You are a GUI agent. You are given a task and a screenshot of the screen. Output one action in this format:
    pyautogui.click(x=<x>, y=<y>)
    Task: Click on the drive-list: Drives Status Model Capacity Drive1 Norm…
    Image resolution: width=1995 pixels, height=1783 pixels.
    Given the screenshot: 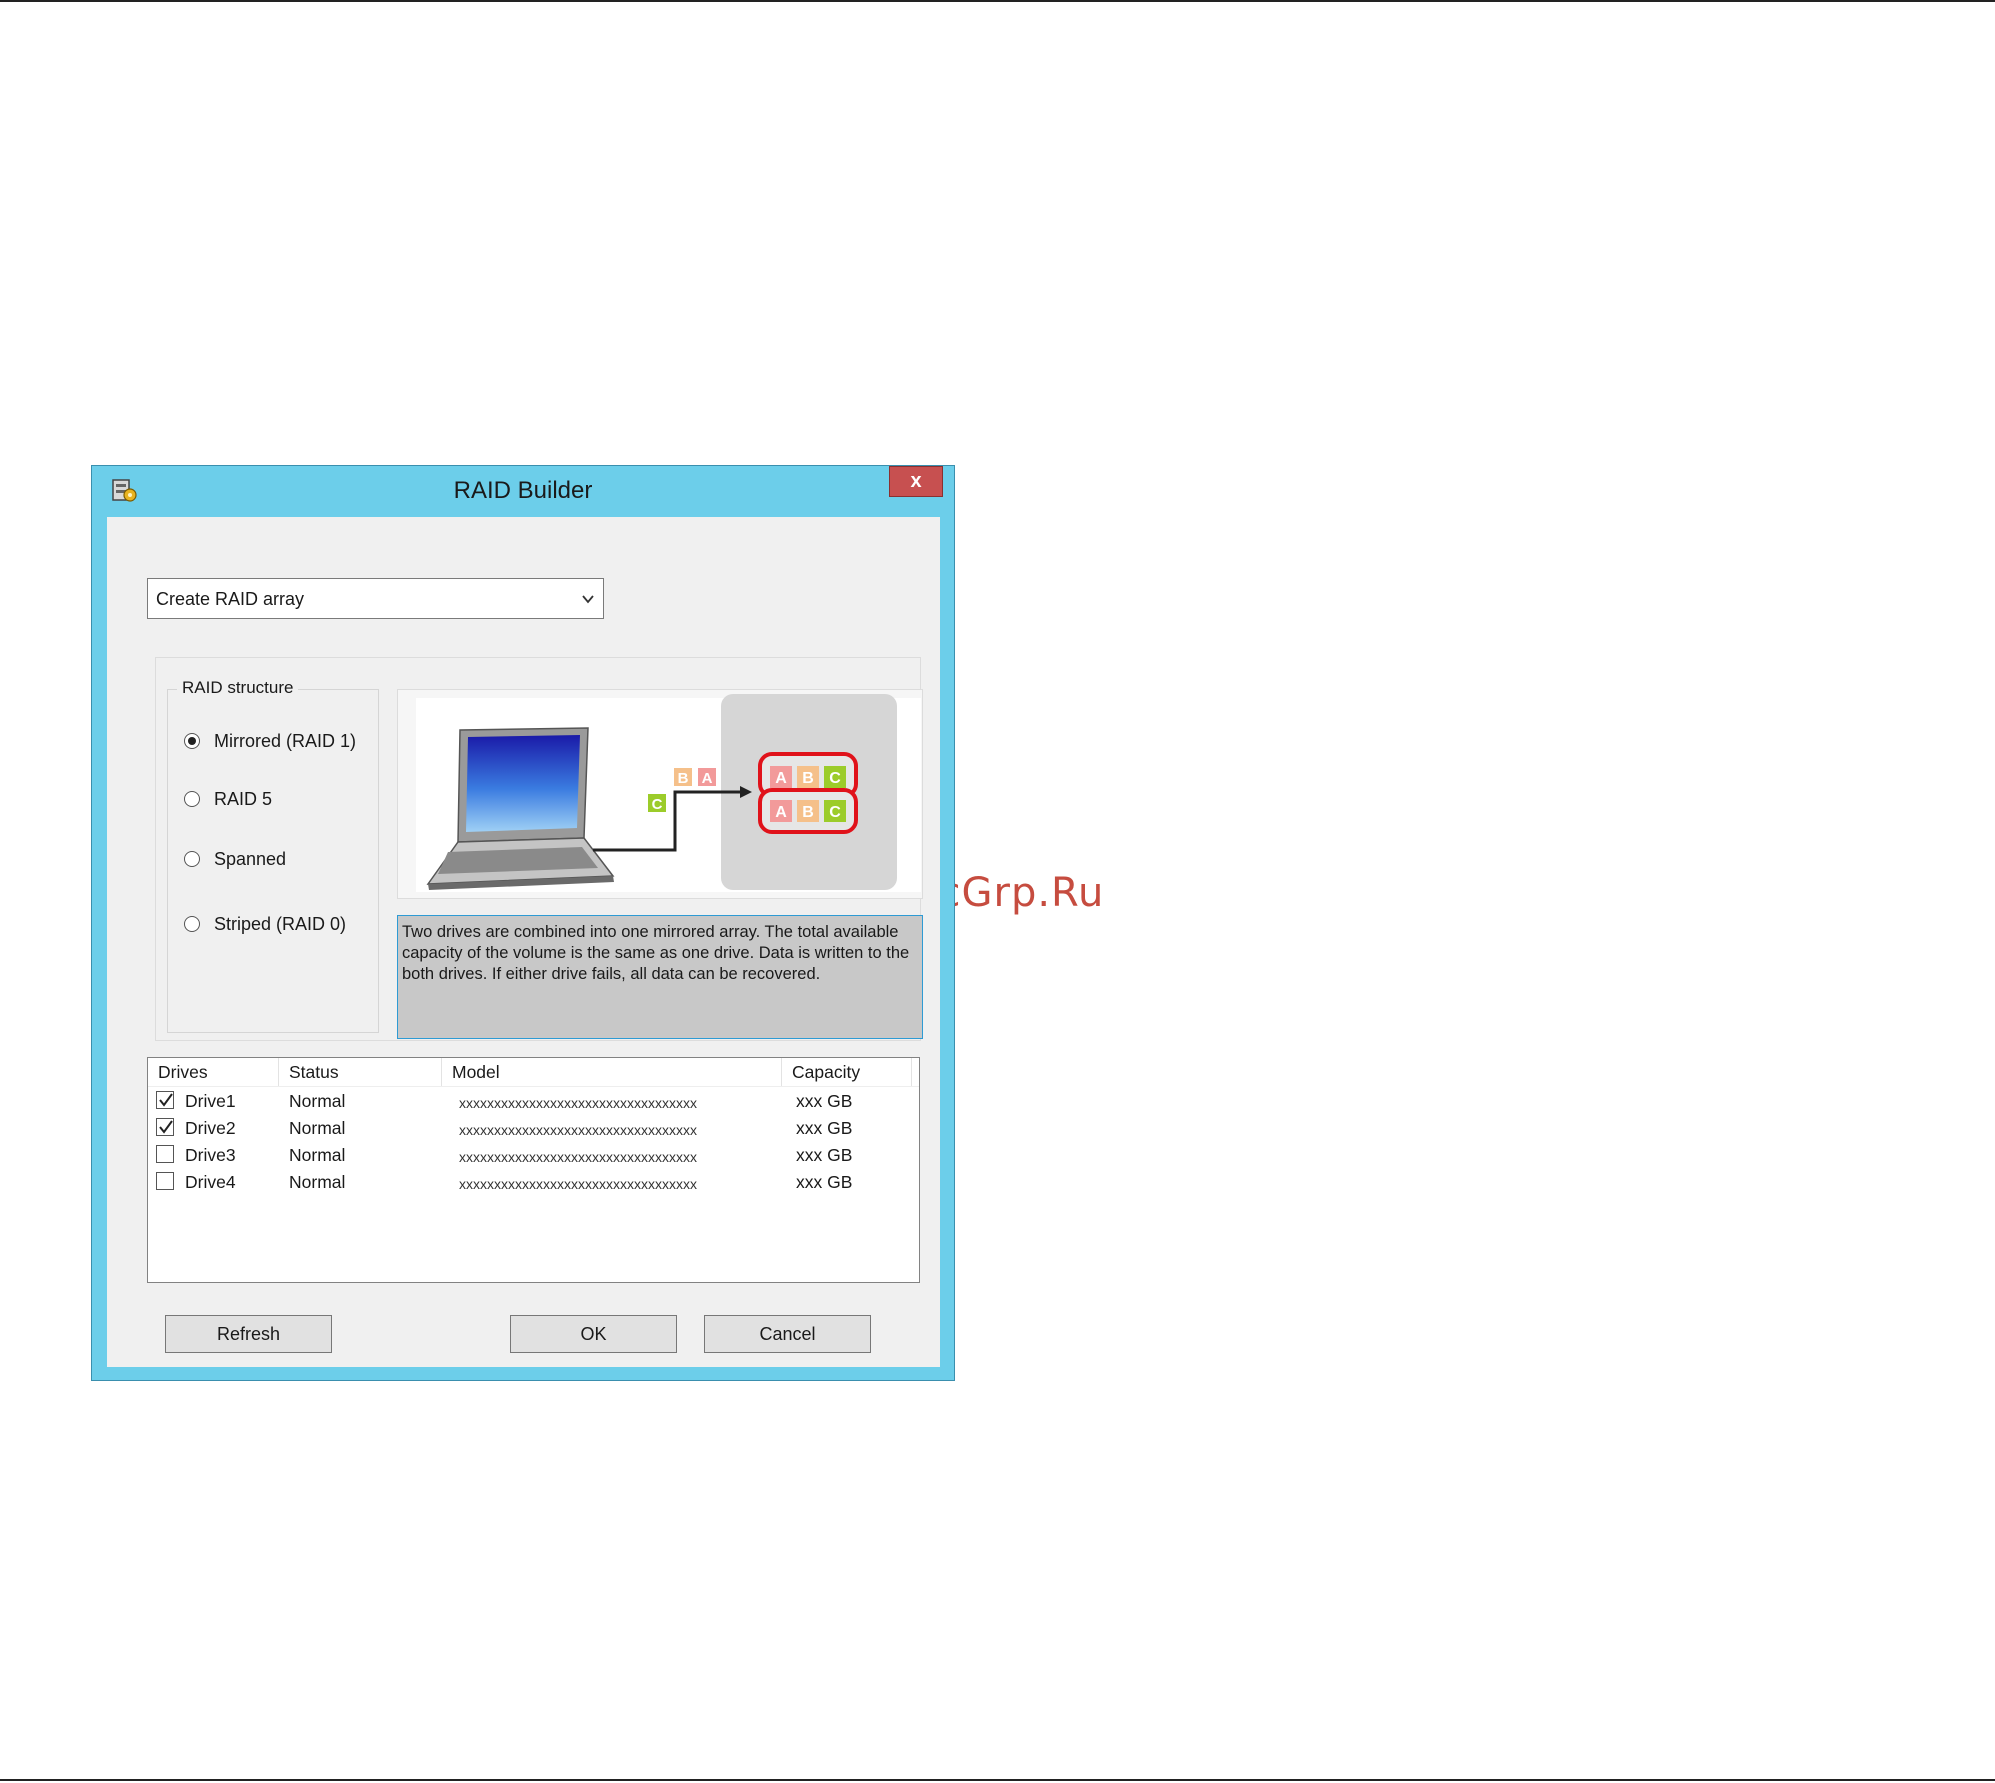 What is the action you would take?
    pyautogui.click(x=533, y=1170)
    